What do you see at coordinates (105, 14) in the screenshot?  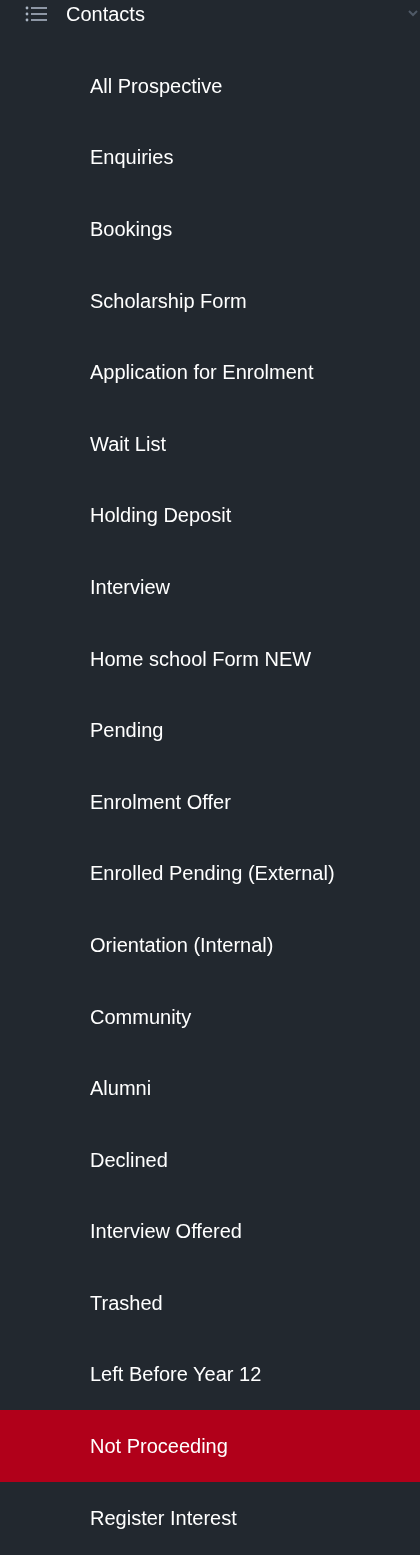 I see `section-title: Contacts` at bounding box center [105, 14].